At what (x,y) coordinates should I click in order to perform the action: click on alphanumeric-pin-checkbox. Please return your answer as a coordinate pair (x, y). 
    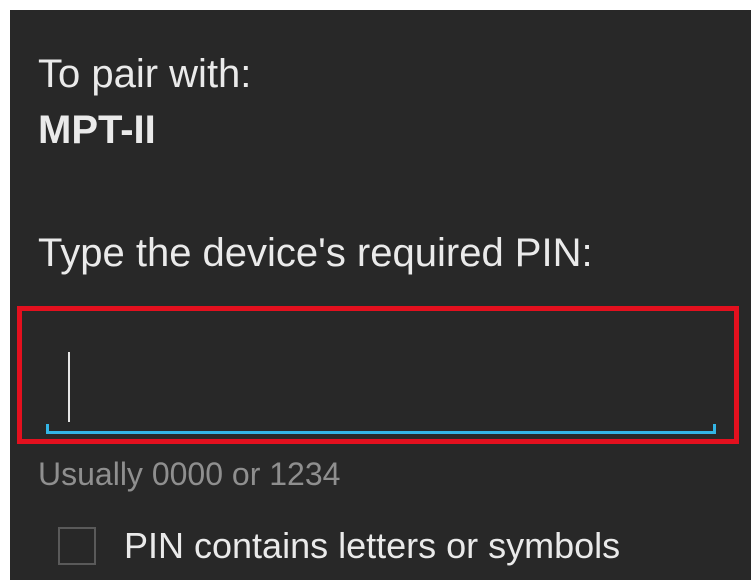
    Looking at the image, I should click on (77, 546).